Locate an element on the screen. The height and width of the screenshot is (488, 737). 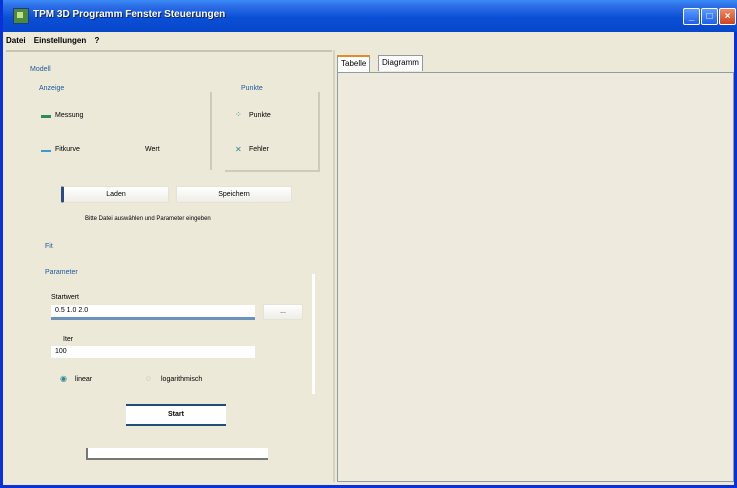
iter-field: 100 is located at coordinates (153, 352).